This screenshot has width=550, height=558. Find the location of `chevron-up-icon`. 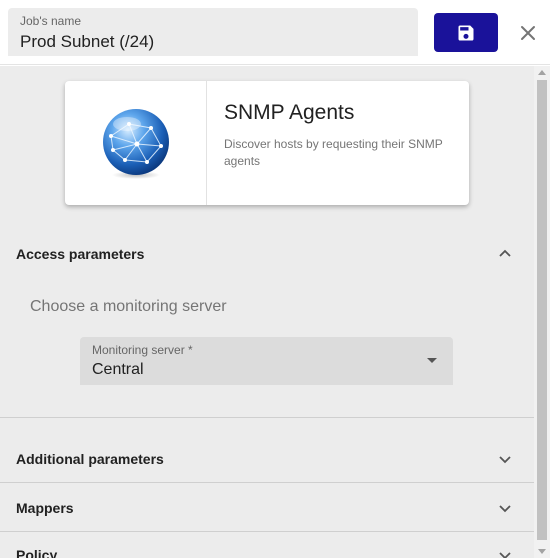

chevron-up-icon is located at coordinates (505, 254).